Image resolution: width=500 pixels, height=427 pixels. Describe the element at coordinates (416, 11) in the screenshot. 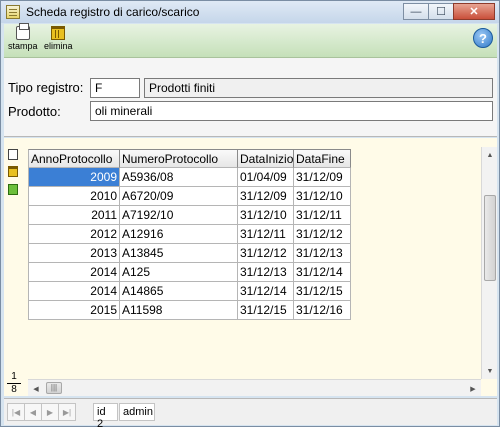

I see `minimize-button: —` at that location.